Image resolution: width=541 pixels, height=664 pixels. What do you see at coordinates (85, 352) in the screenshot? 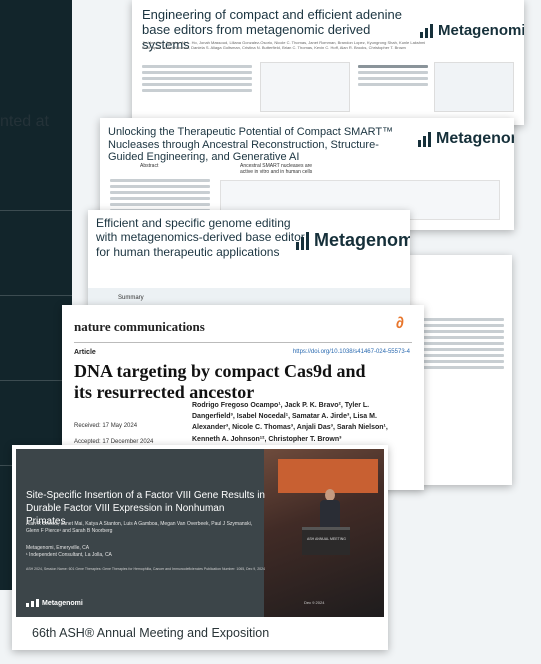
I see `article-label: Article` at bounding box center [85, 352].